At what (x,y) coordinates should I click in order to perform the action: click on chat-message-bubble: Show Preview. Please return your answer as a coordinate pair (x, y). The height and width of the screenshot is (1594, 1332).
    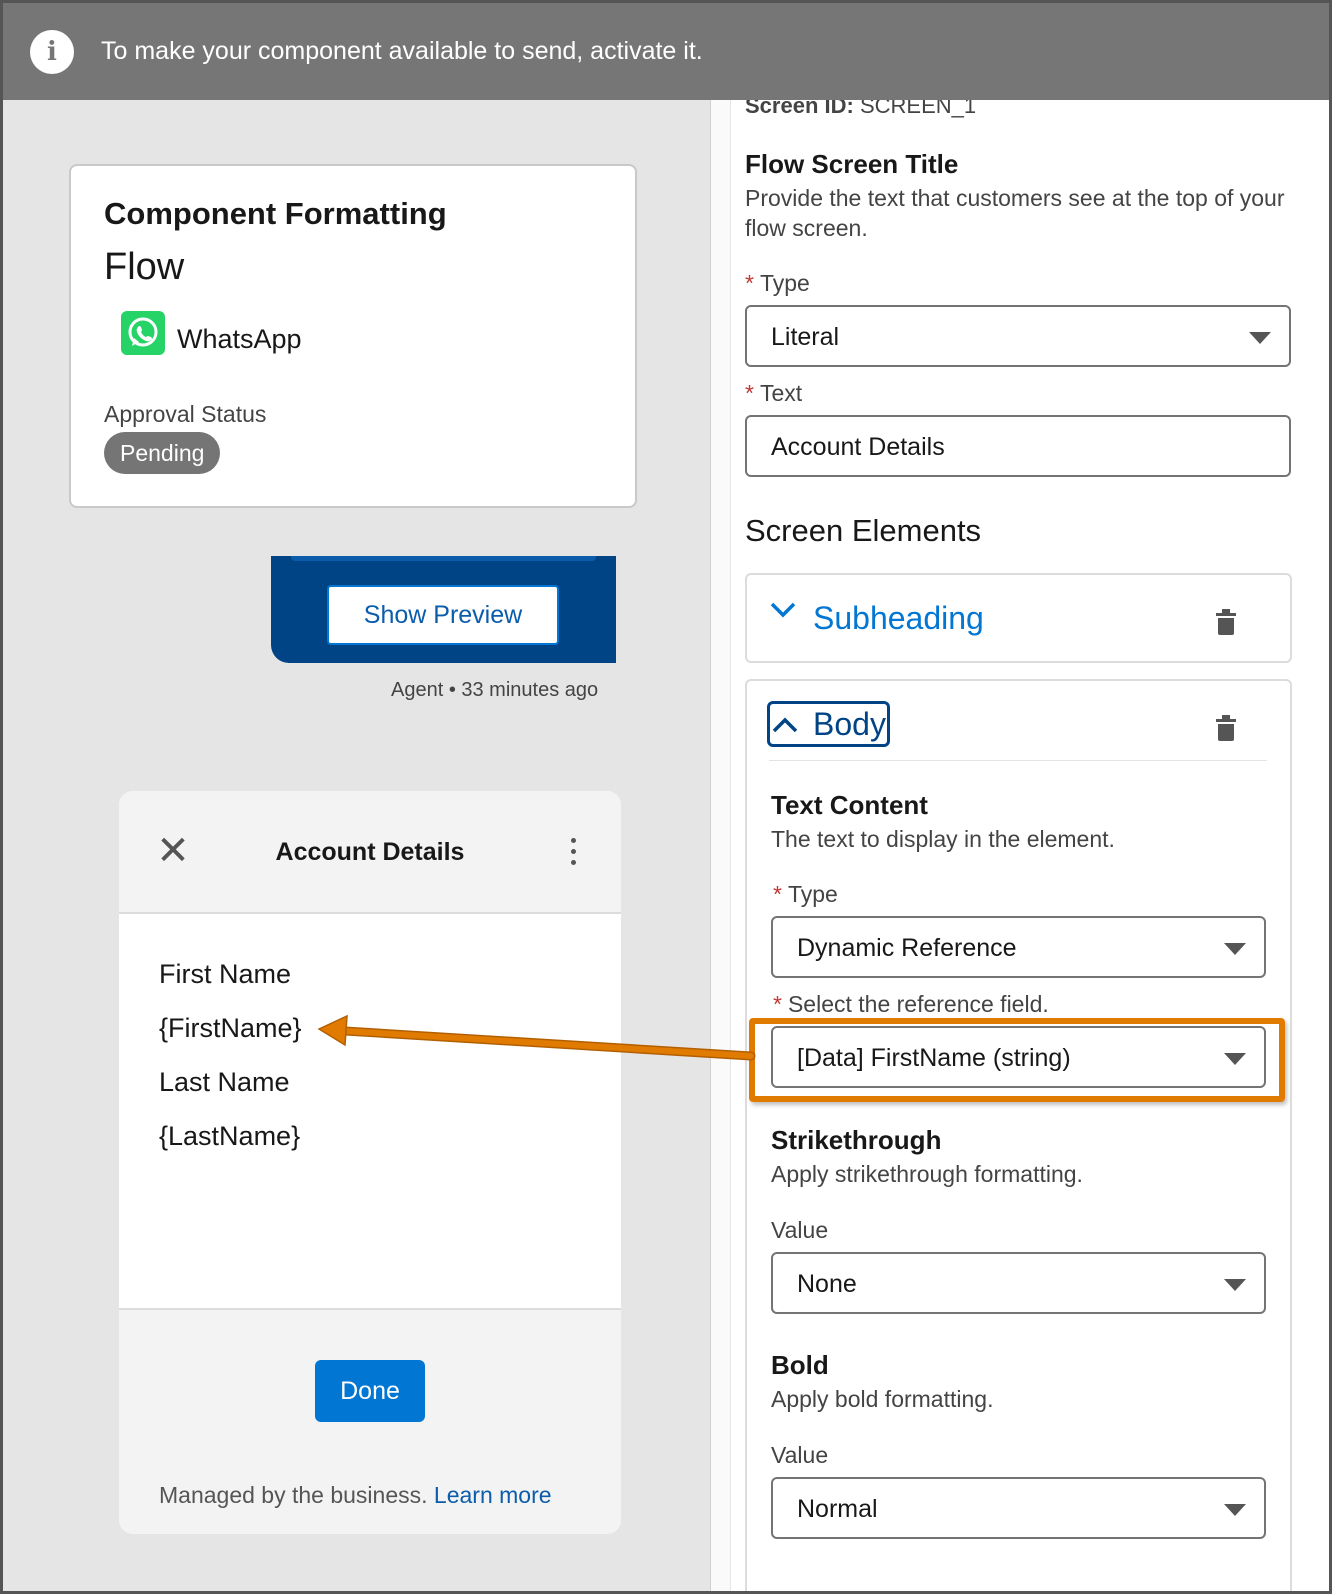
    Looking at the image, I should click on (443, 609).